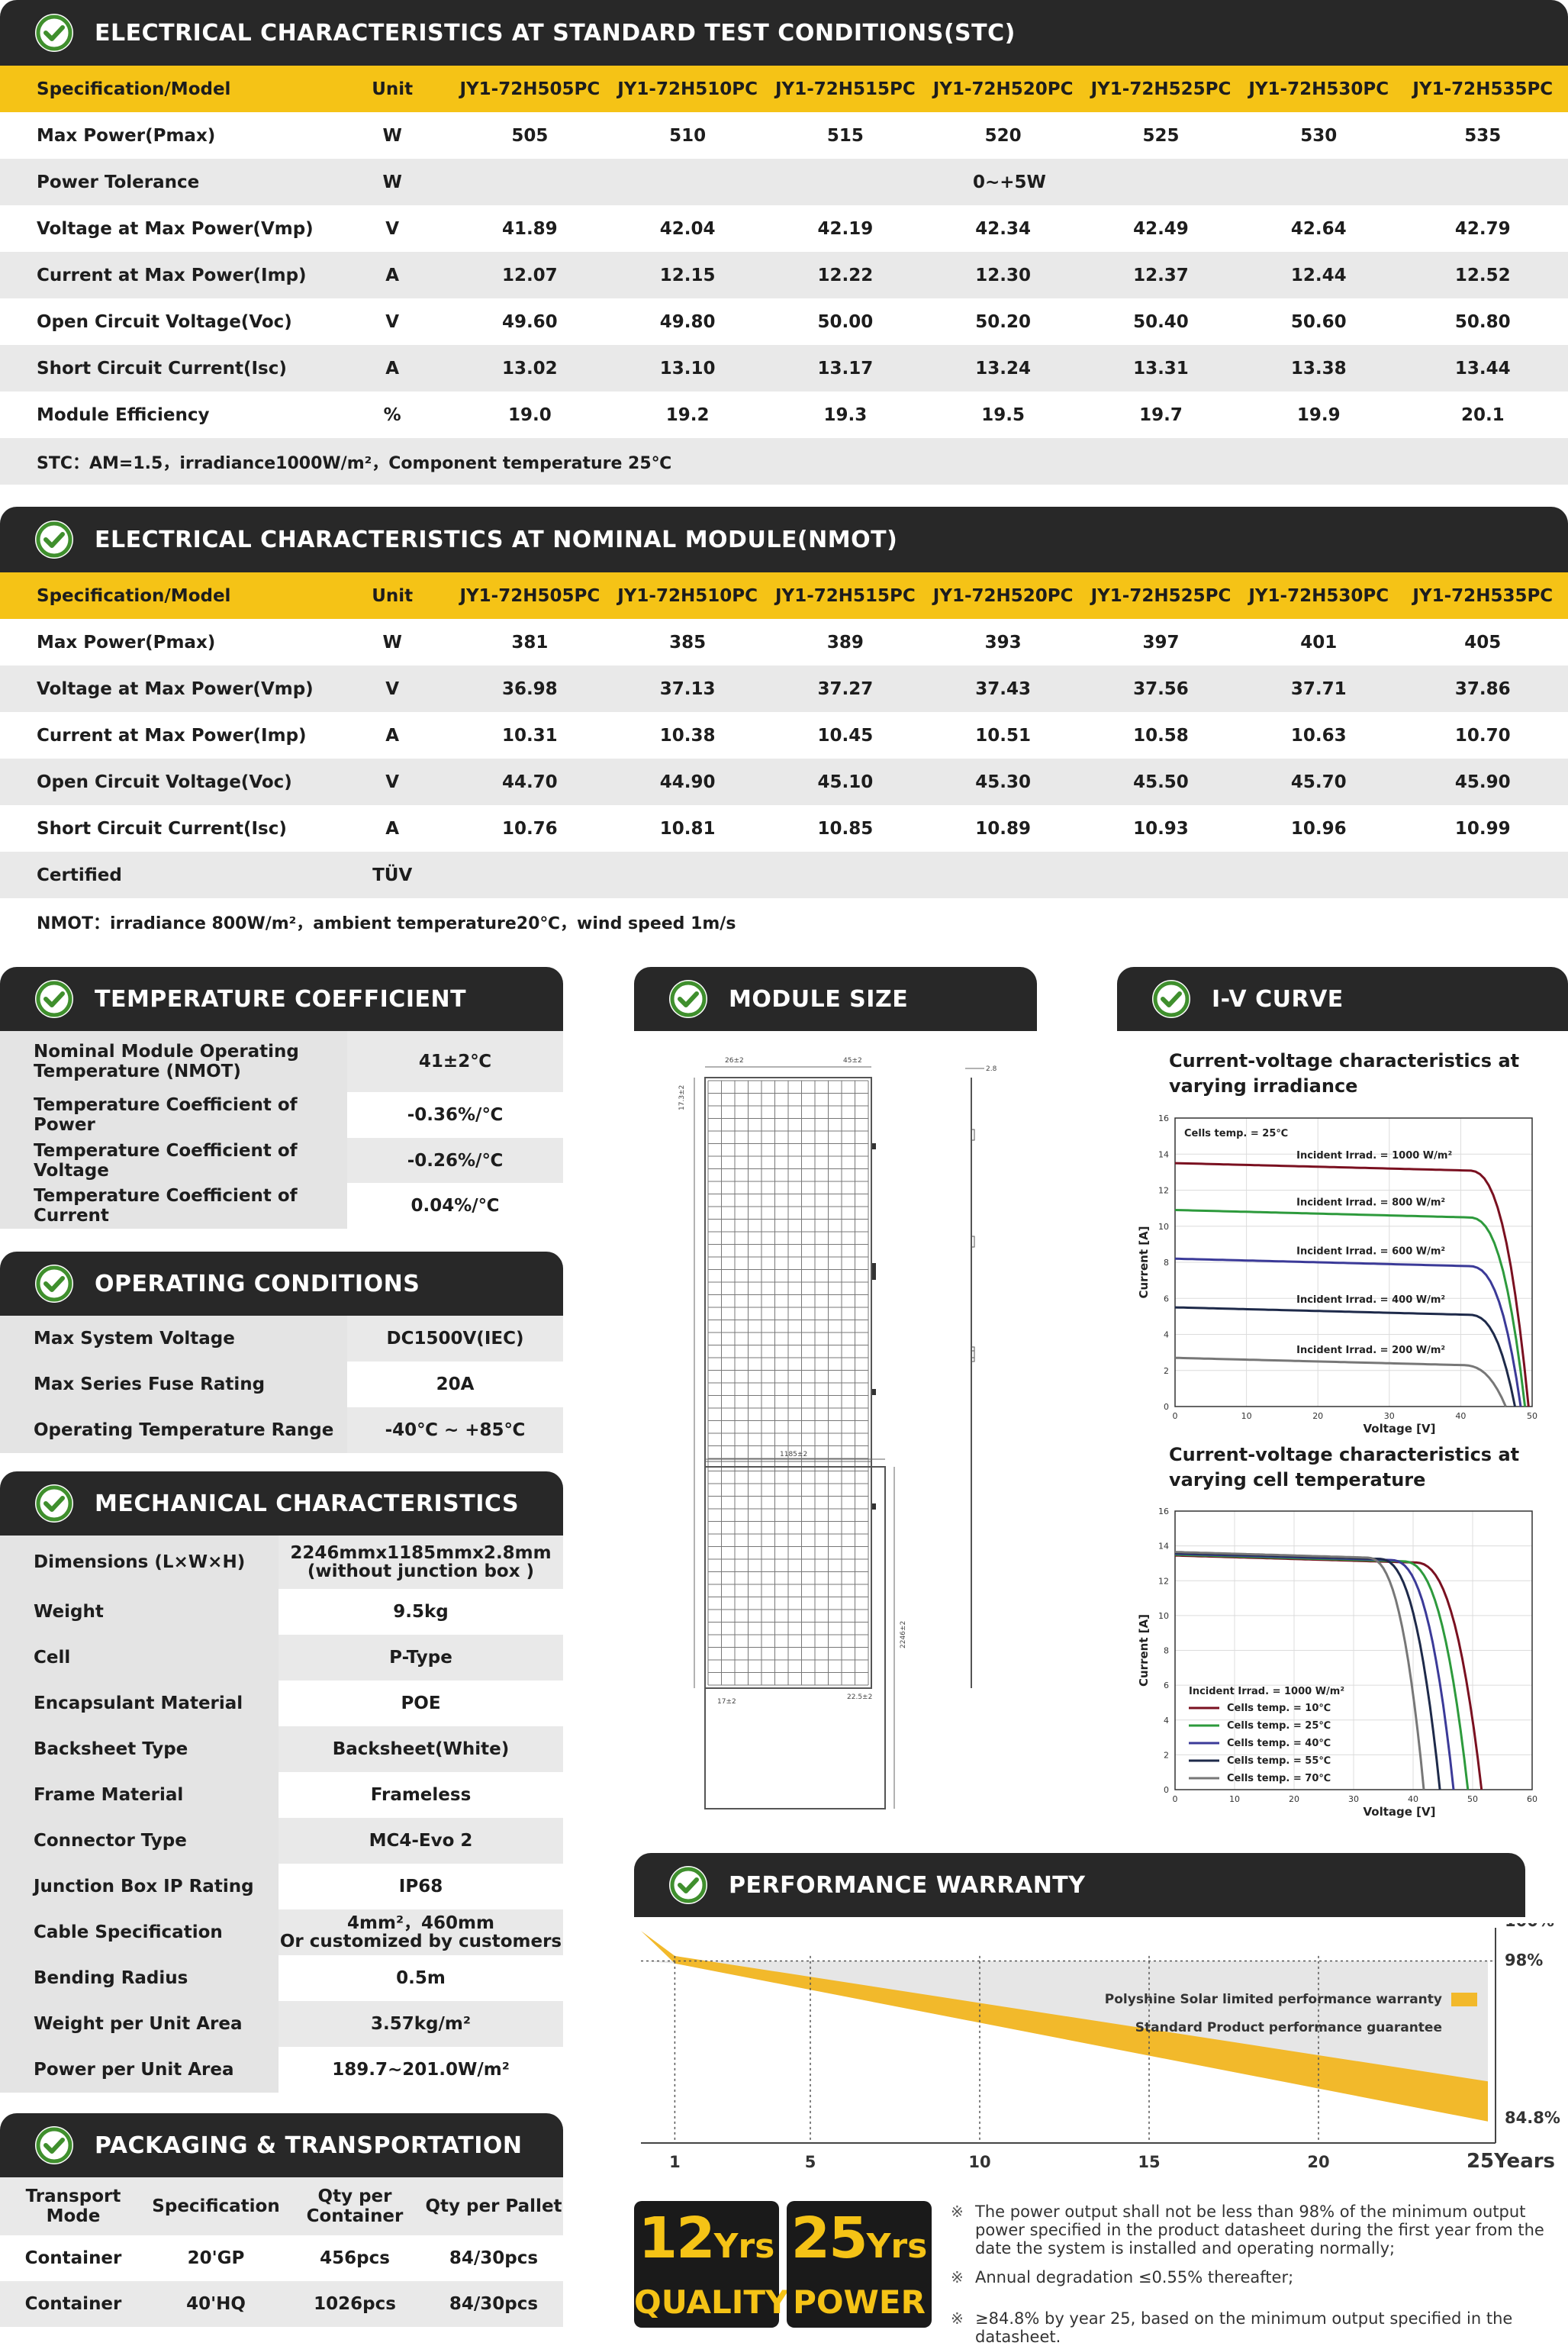 The image size is (1568, 2346). Describe the element at coordinates (1318, 642) in the screenshot. I see `table-cell: 401` at that location.